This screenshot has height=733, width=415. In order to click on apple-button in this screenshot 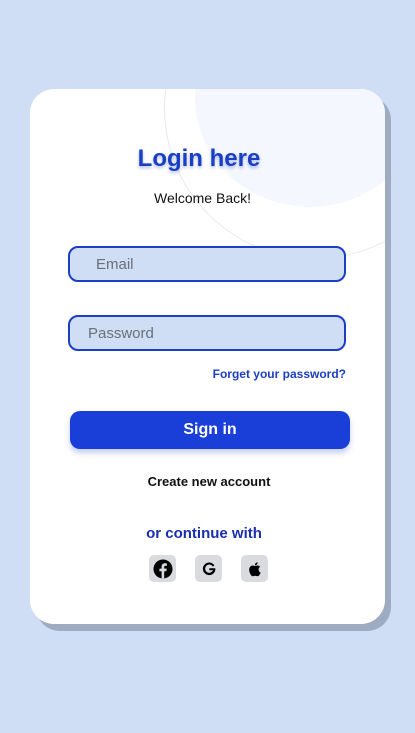, I will do `click(254, 568)`.